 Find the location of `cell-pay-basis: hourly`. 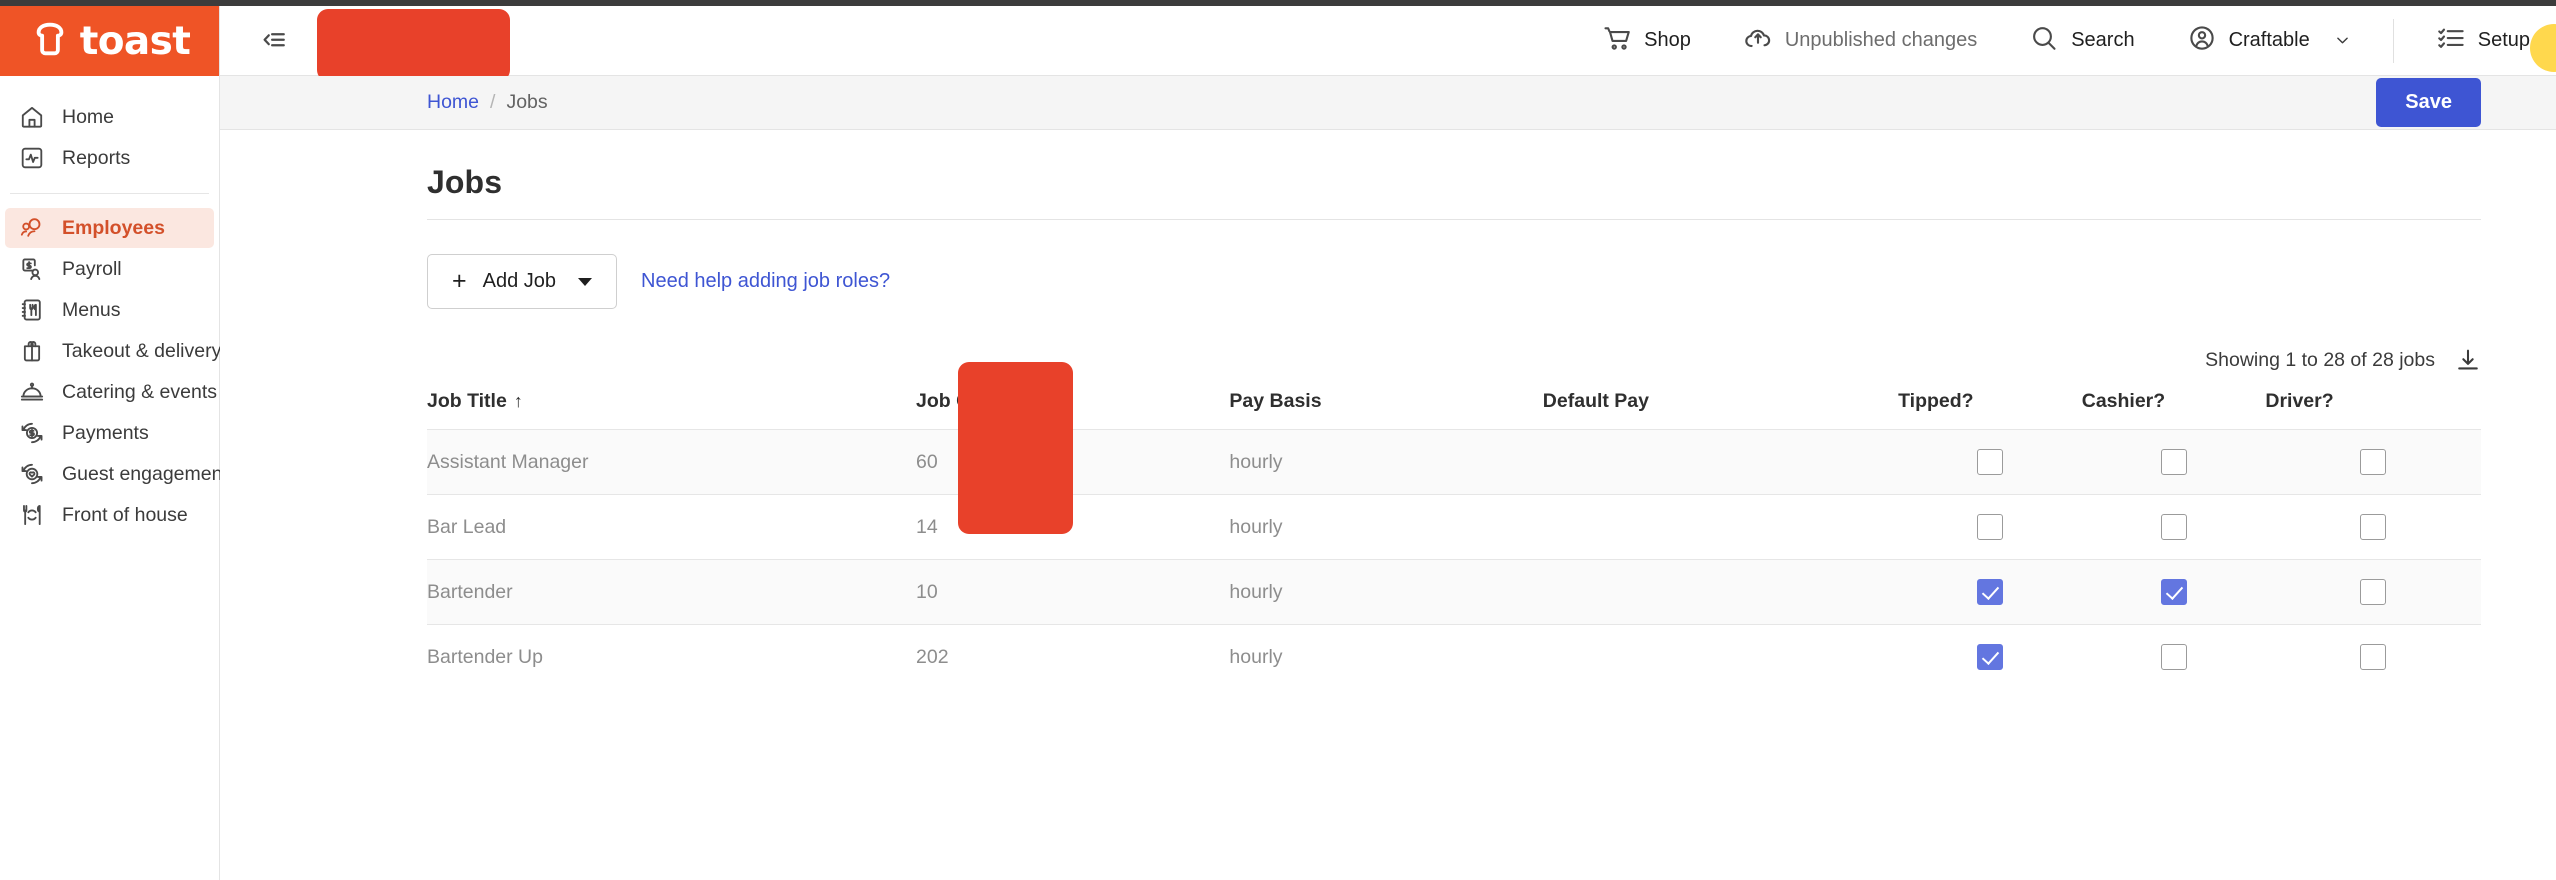

cell-pay-basis: hourly is located at coordinates (1386, 462).